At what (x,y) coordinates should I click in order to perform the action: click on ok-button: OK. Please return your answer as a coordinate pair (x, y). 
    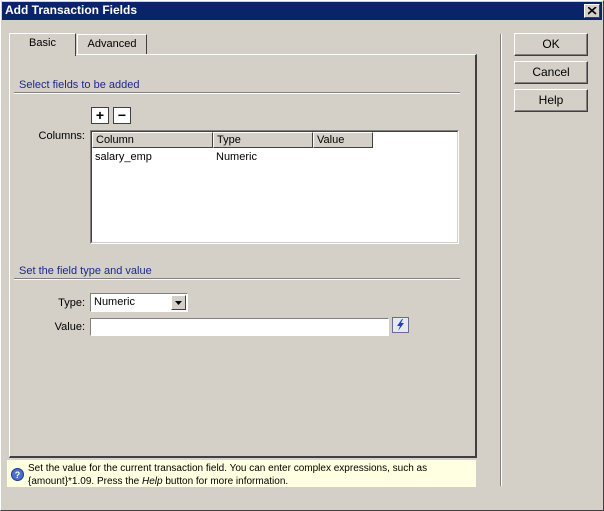
    Looking at the image, I should click on (551, 44).